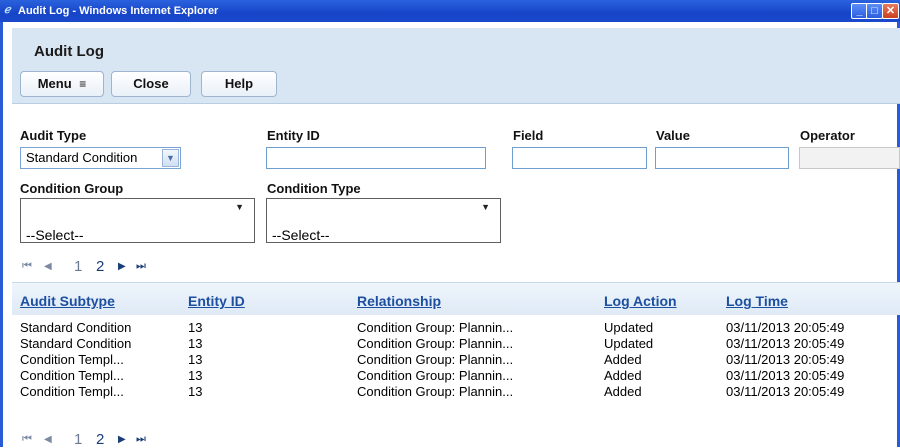 This screenshot has height=448, width=900. What do you see at coordinates (83, 84) in the screenshot?
I see `menu-icon: ≡` at bounding box center [83, 84].